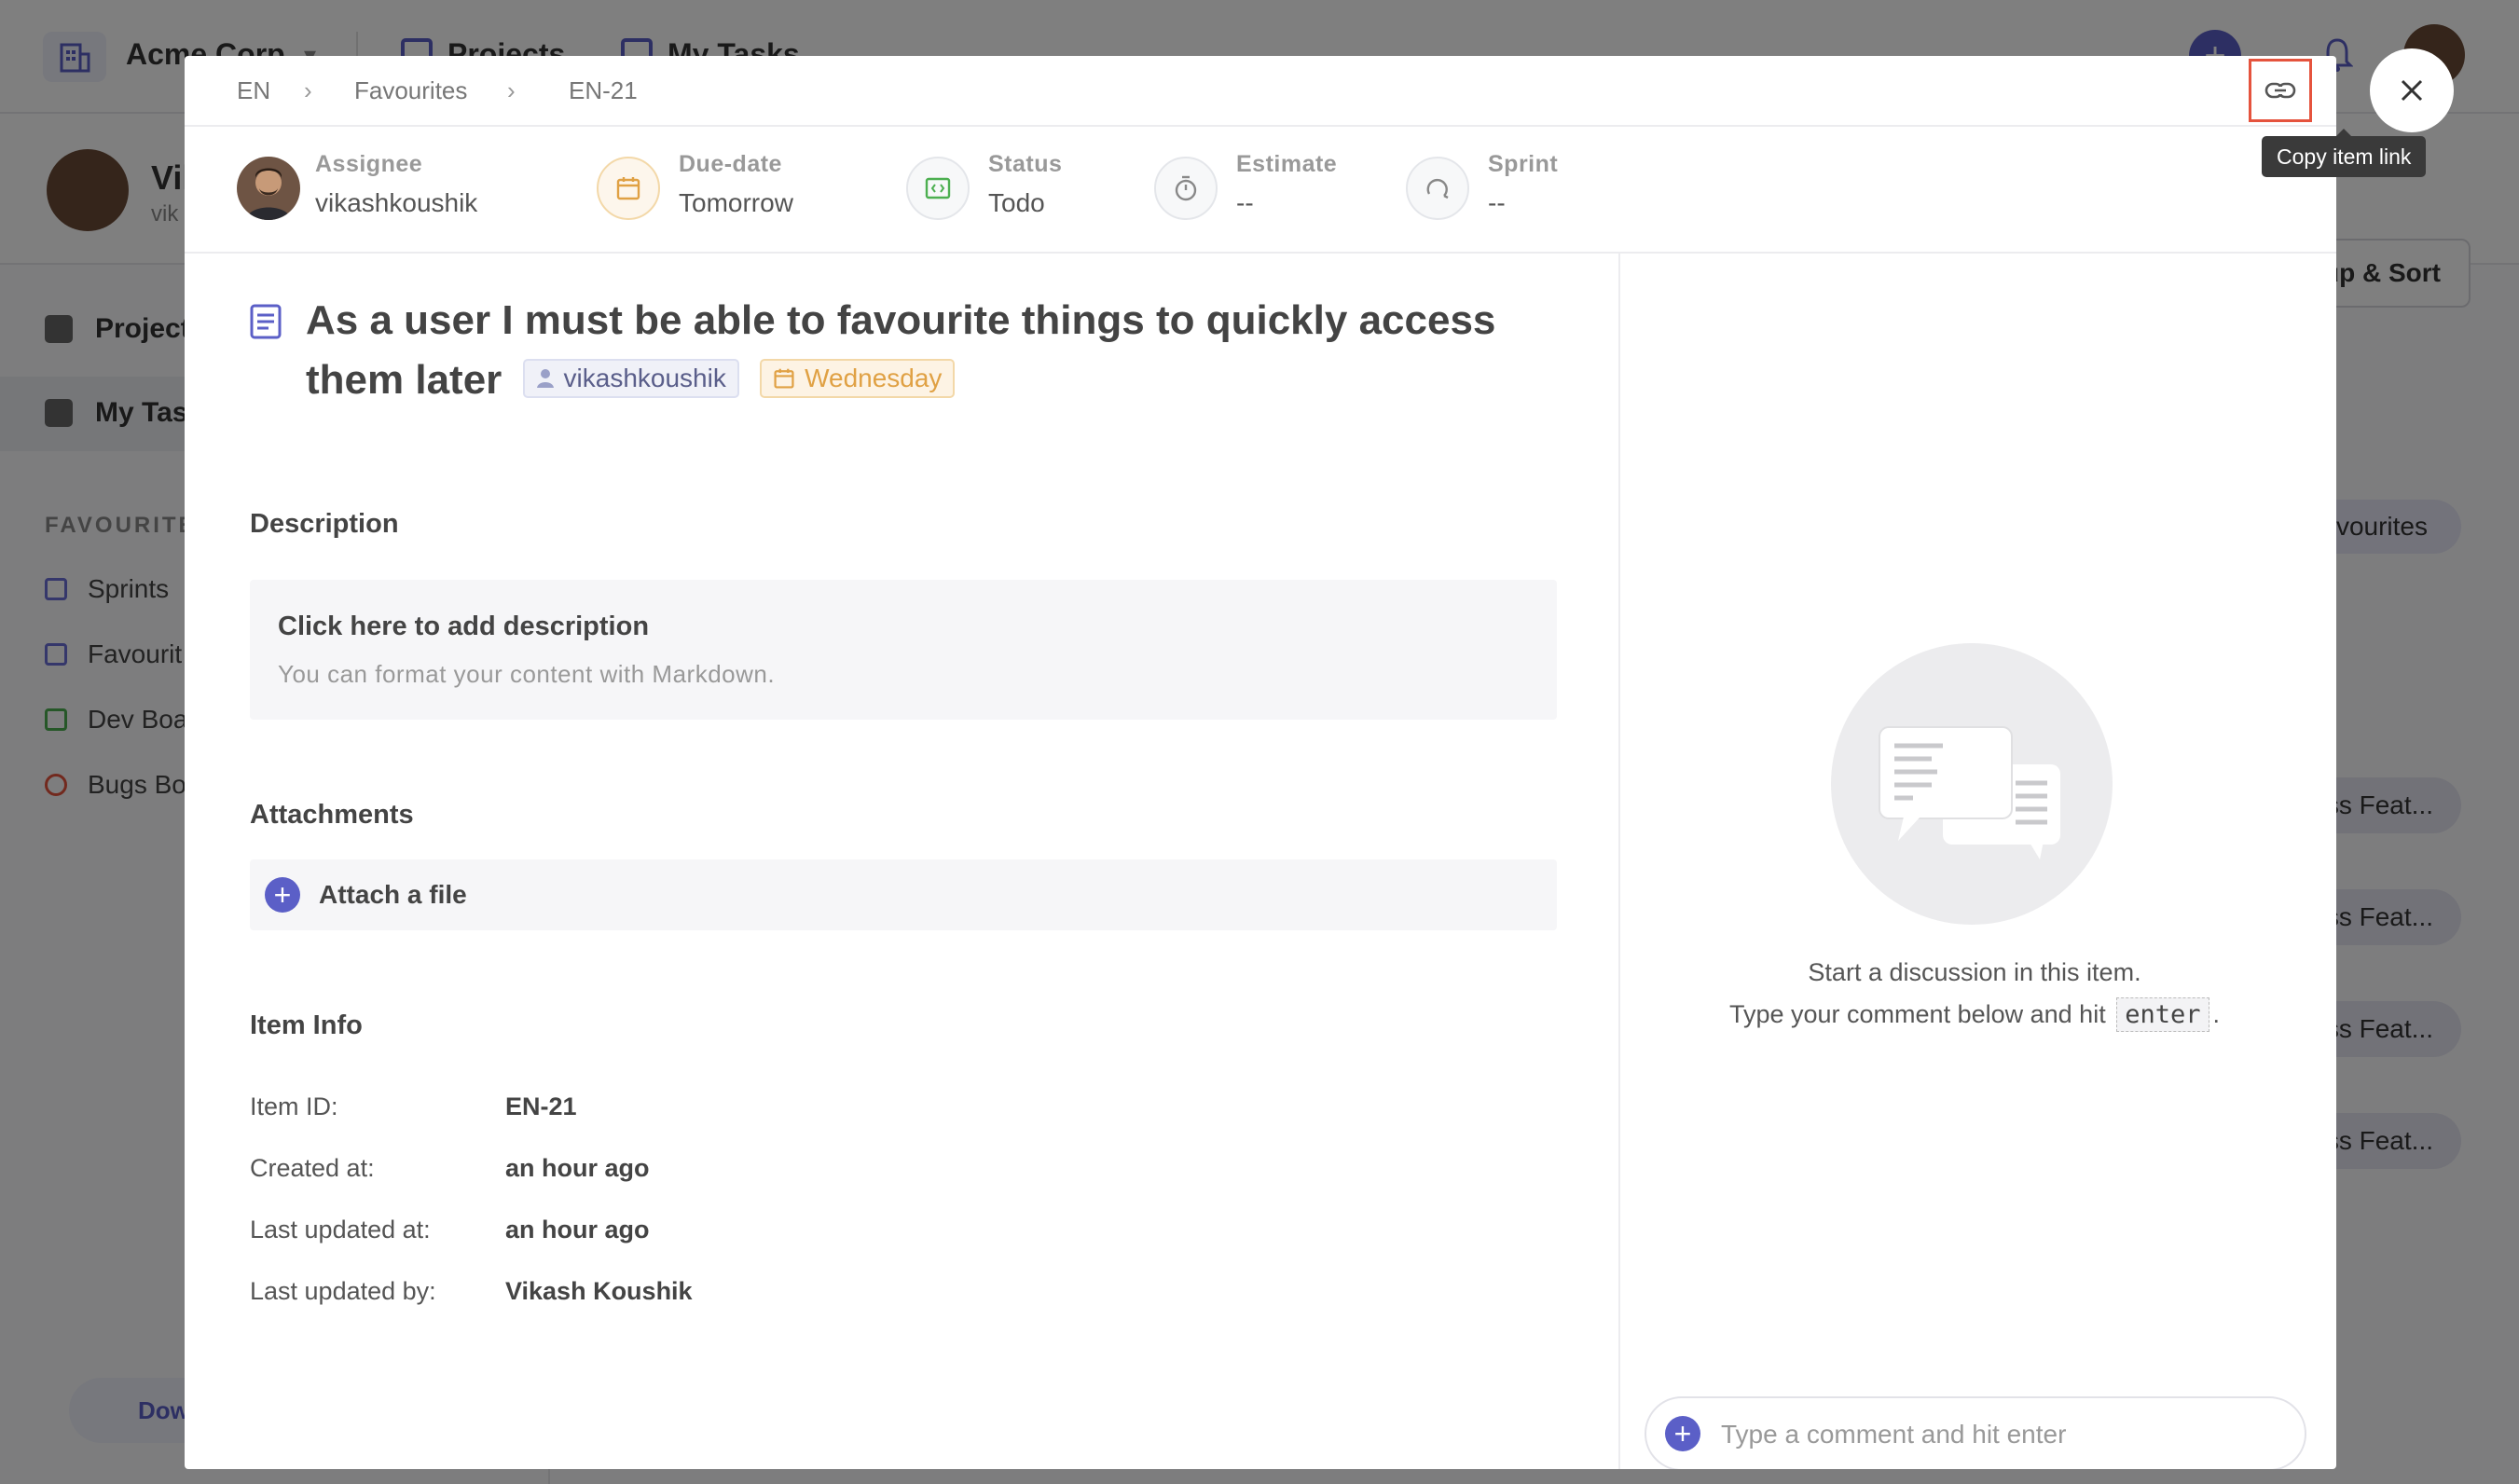 The height and width of the screenshot is (1484, 2519). I want to click on discussion-empty-illustration, so click(1972, 784).